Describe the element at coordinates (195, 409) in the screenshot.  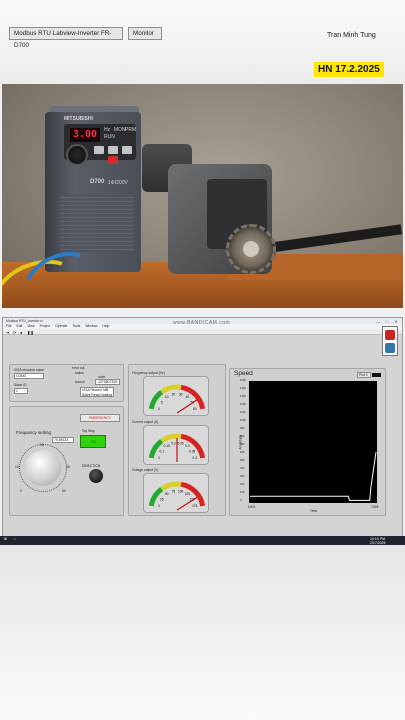
I see `gauge-tick: 60` at that location.